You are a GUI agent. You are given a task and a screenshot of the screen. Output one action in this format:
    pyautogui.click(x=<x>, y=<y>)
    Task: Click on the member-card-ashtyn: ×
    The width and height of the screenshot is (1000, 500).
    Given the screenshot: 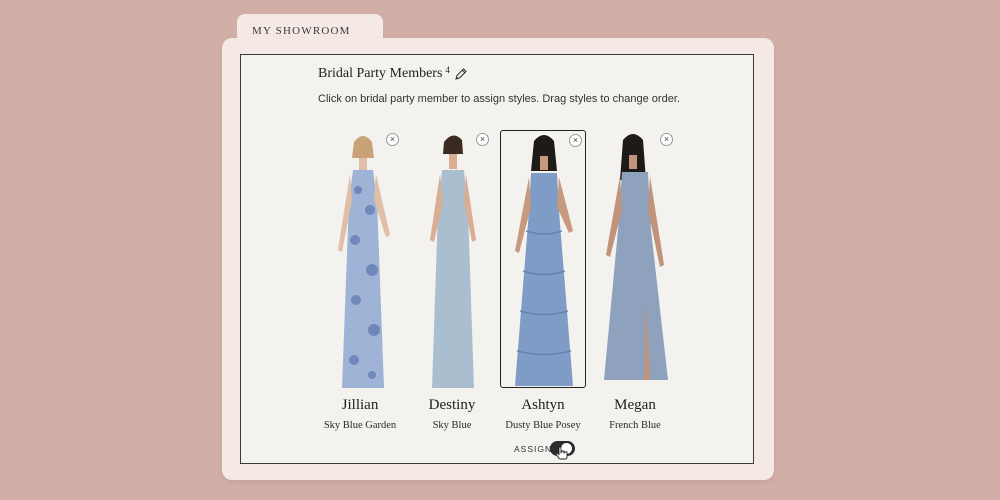 What is the action you would take?
    pyautogui.click(x=543, y=259)
    